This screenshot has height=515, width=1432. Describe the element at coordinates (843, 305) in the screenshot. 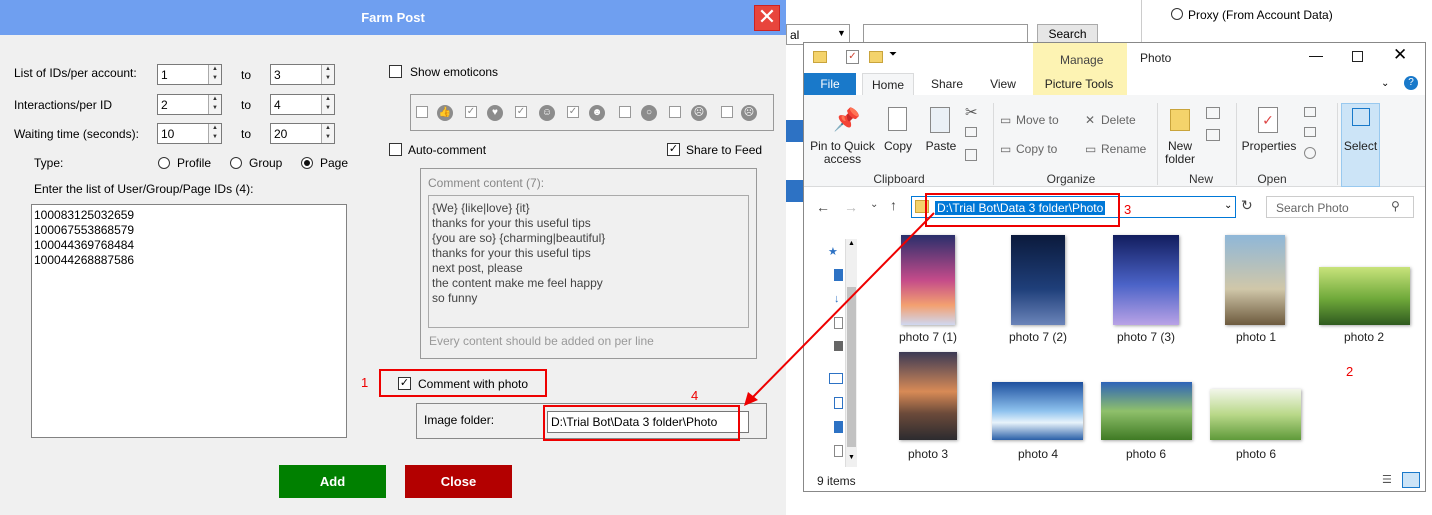

I see `annotation-arrow` at that location.